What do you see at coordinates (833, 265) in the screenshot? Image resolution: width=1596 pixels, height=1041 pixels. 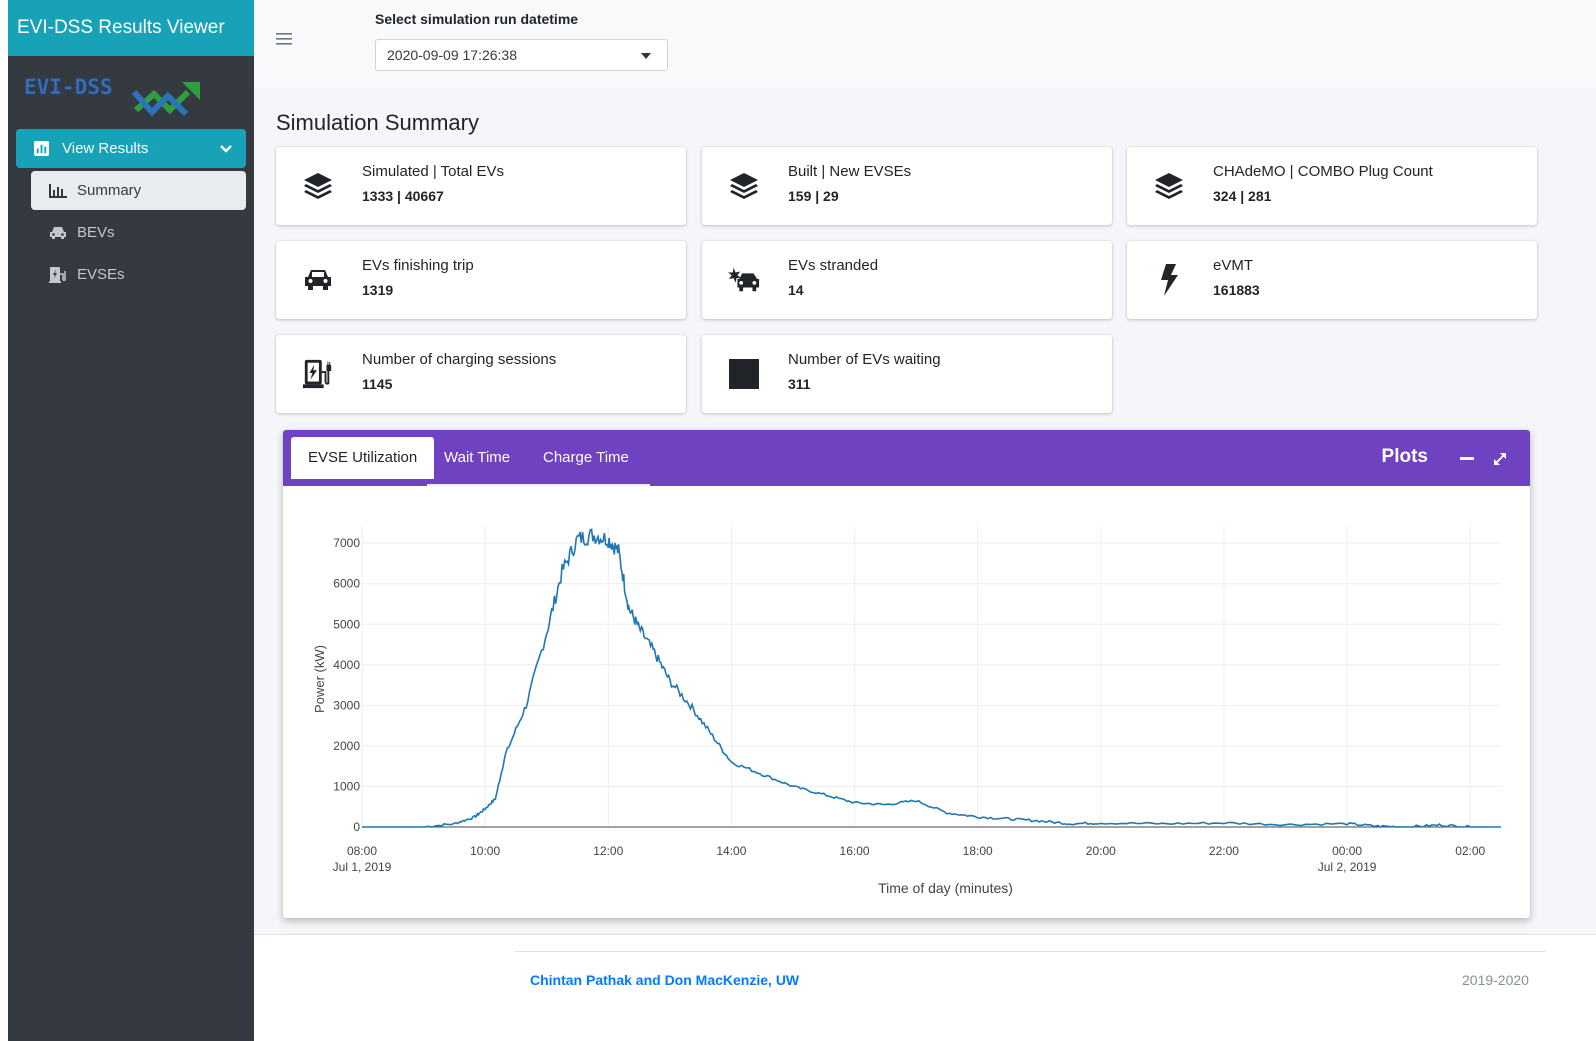 I see `info-box-title: EVs stranded` at bounding box center [833, 265].